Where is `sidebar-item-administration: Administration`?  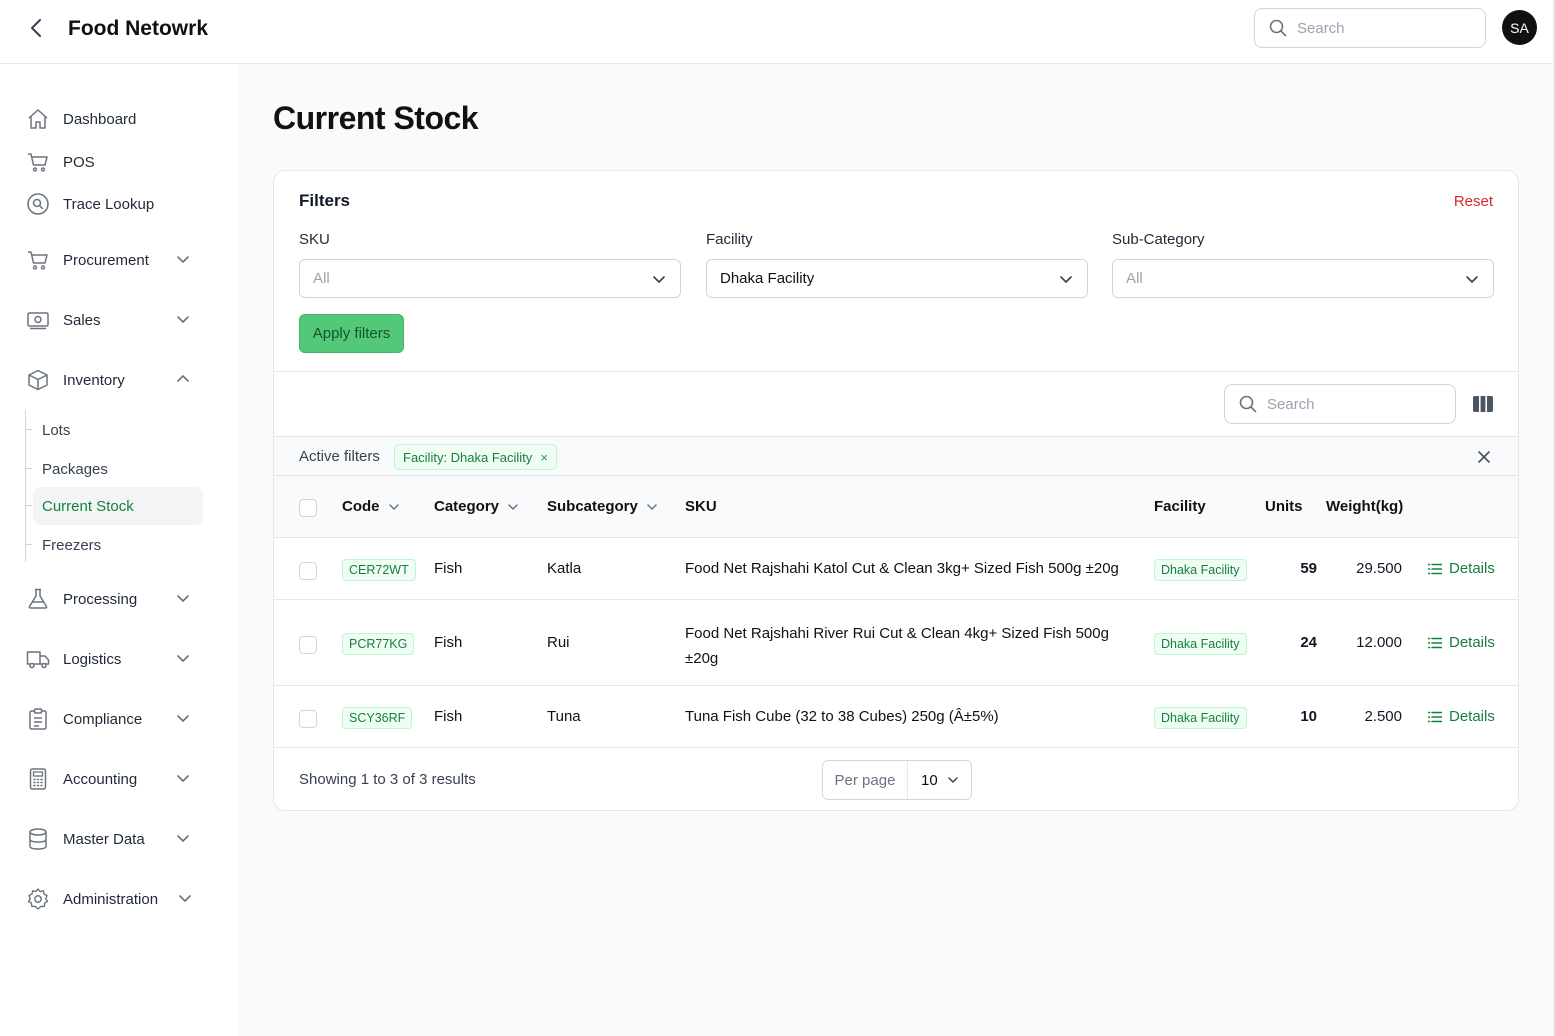
sidebar-item-administration: Administration is located at coordinates (108, 899).